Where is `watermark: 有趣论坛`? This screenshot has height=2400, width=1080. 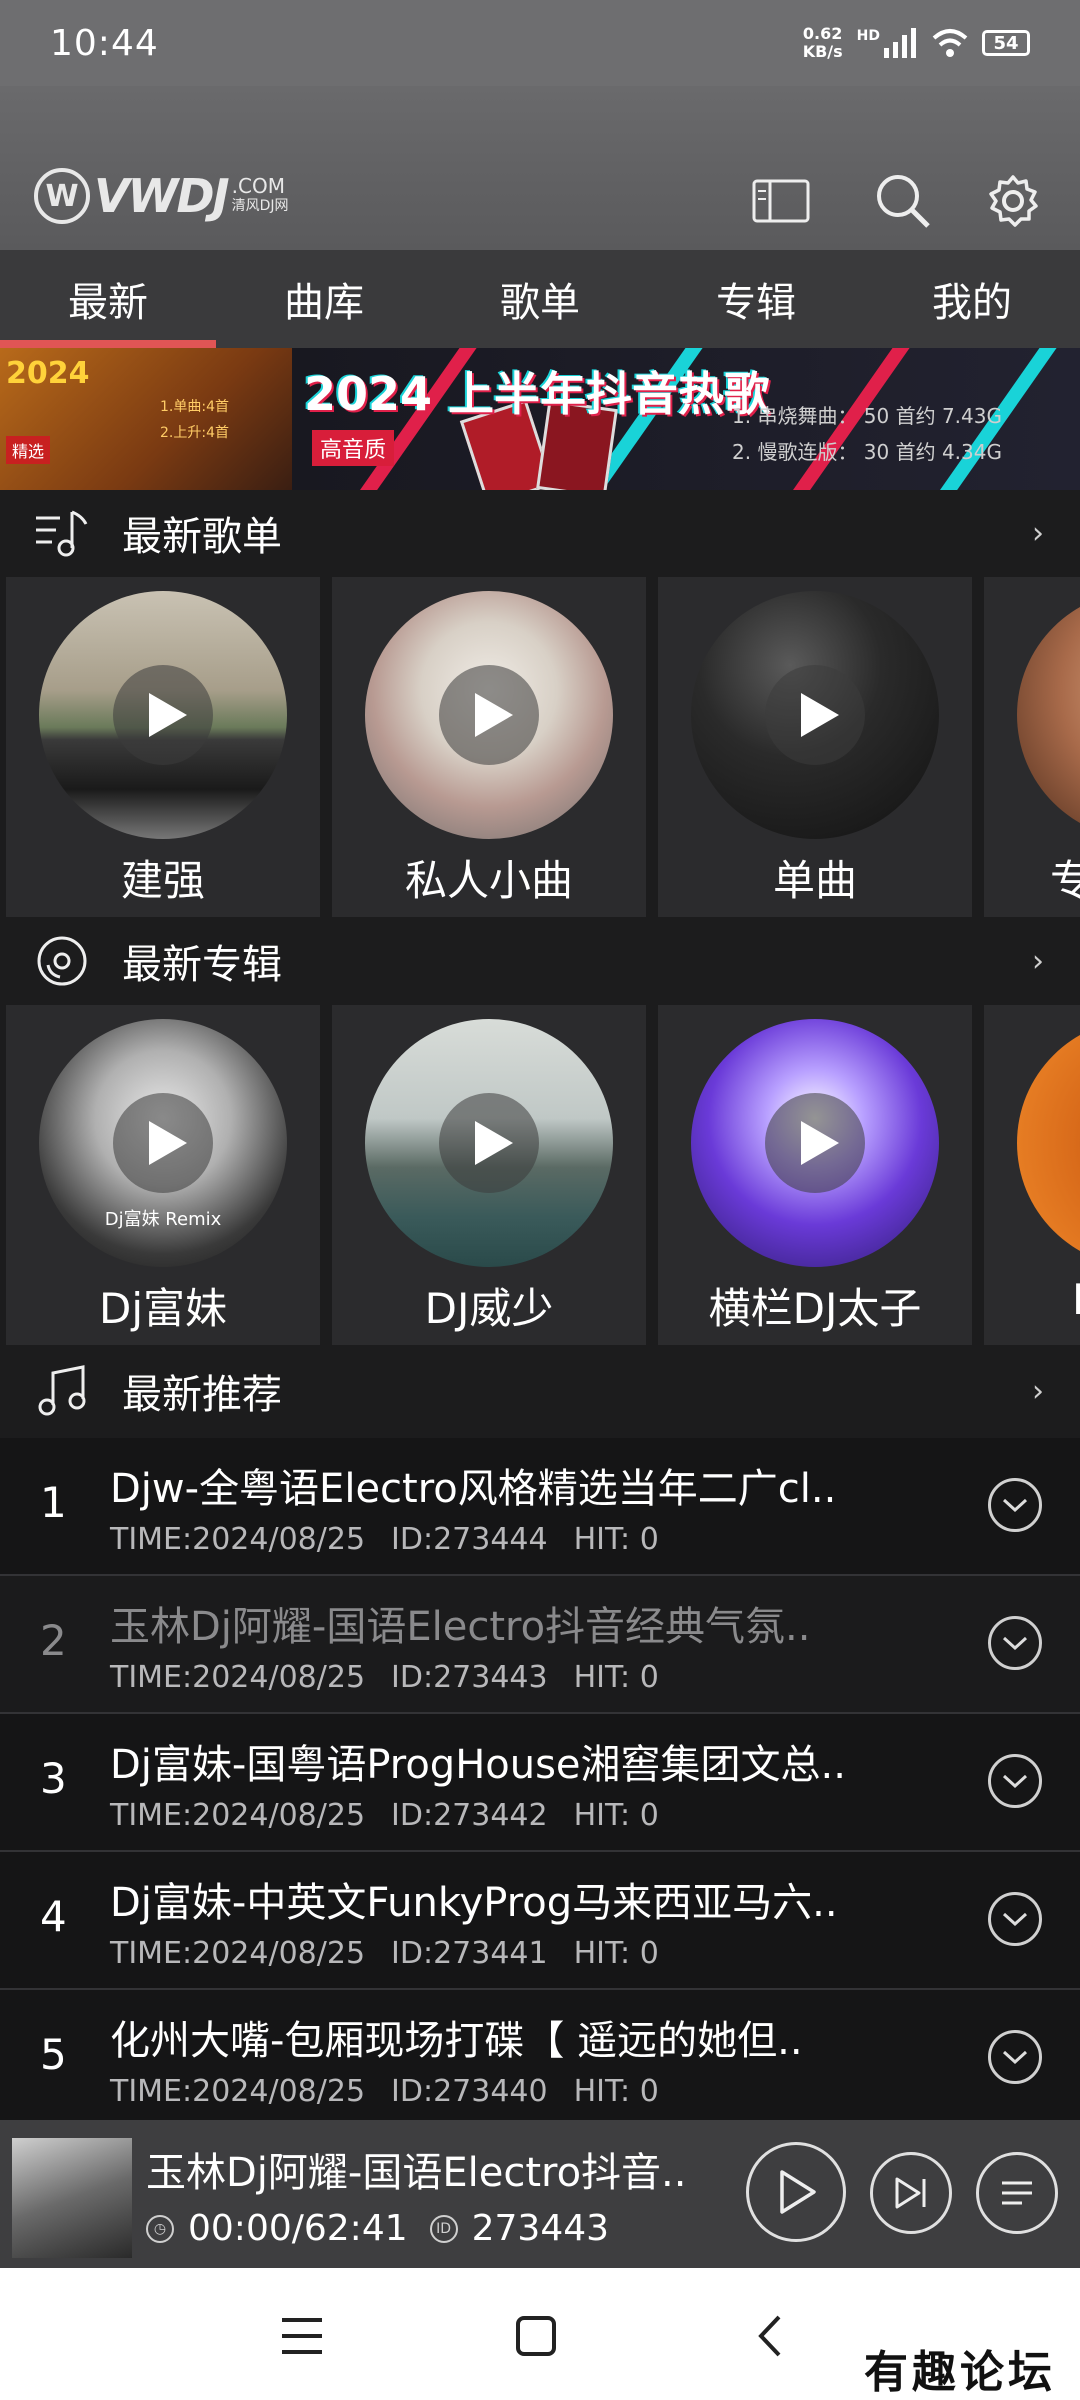
watermark: 有趣论坛 is located at coordinates (960, 2372).